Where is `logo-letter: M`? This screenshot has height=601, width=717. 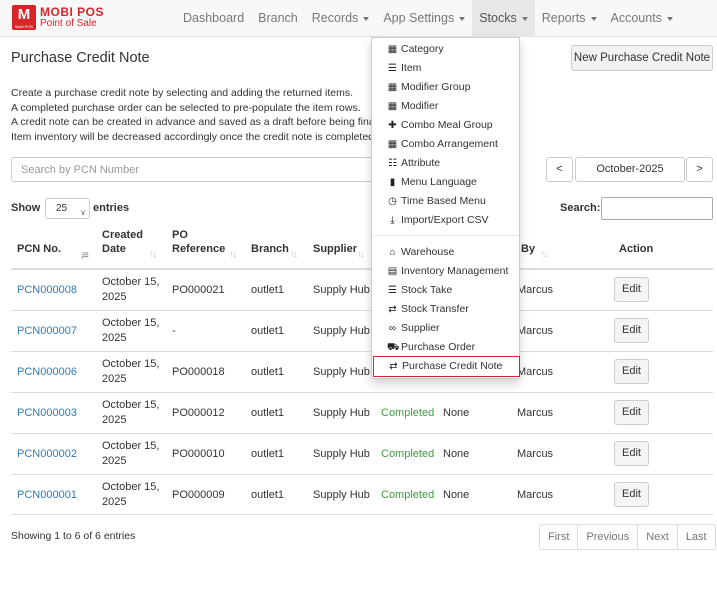
logo-letter: M is located at coordinates (24, 14).